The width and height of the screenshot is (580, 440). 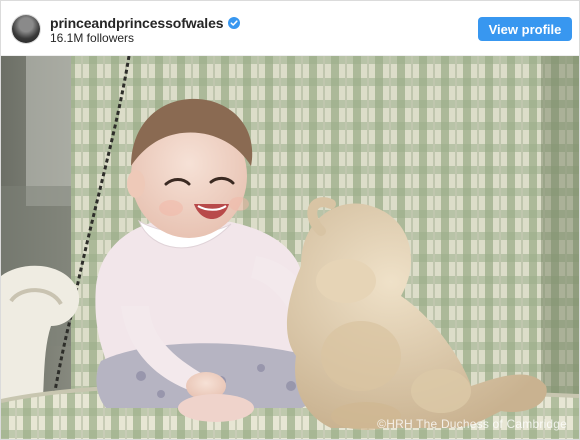 I want to click on follower-count: 16.1M followers, so click(x=92, y=38).